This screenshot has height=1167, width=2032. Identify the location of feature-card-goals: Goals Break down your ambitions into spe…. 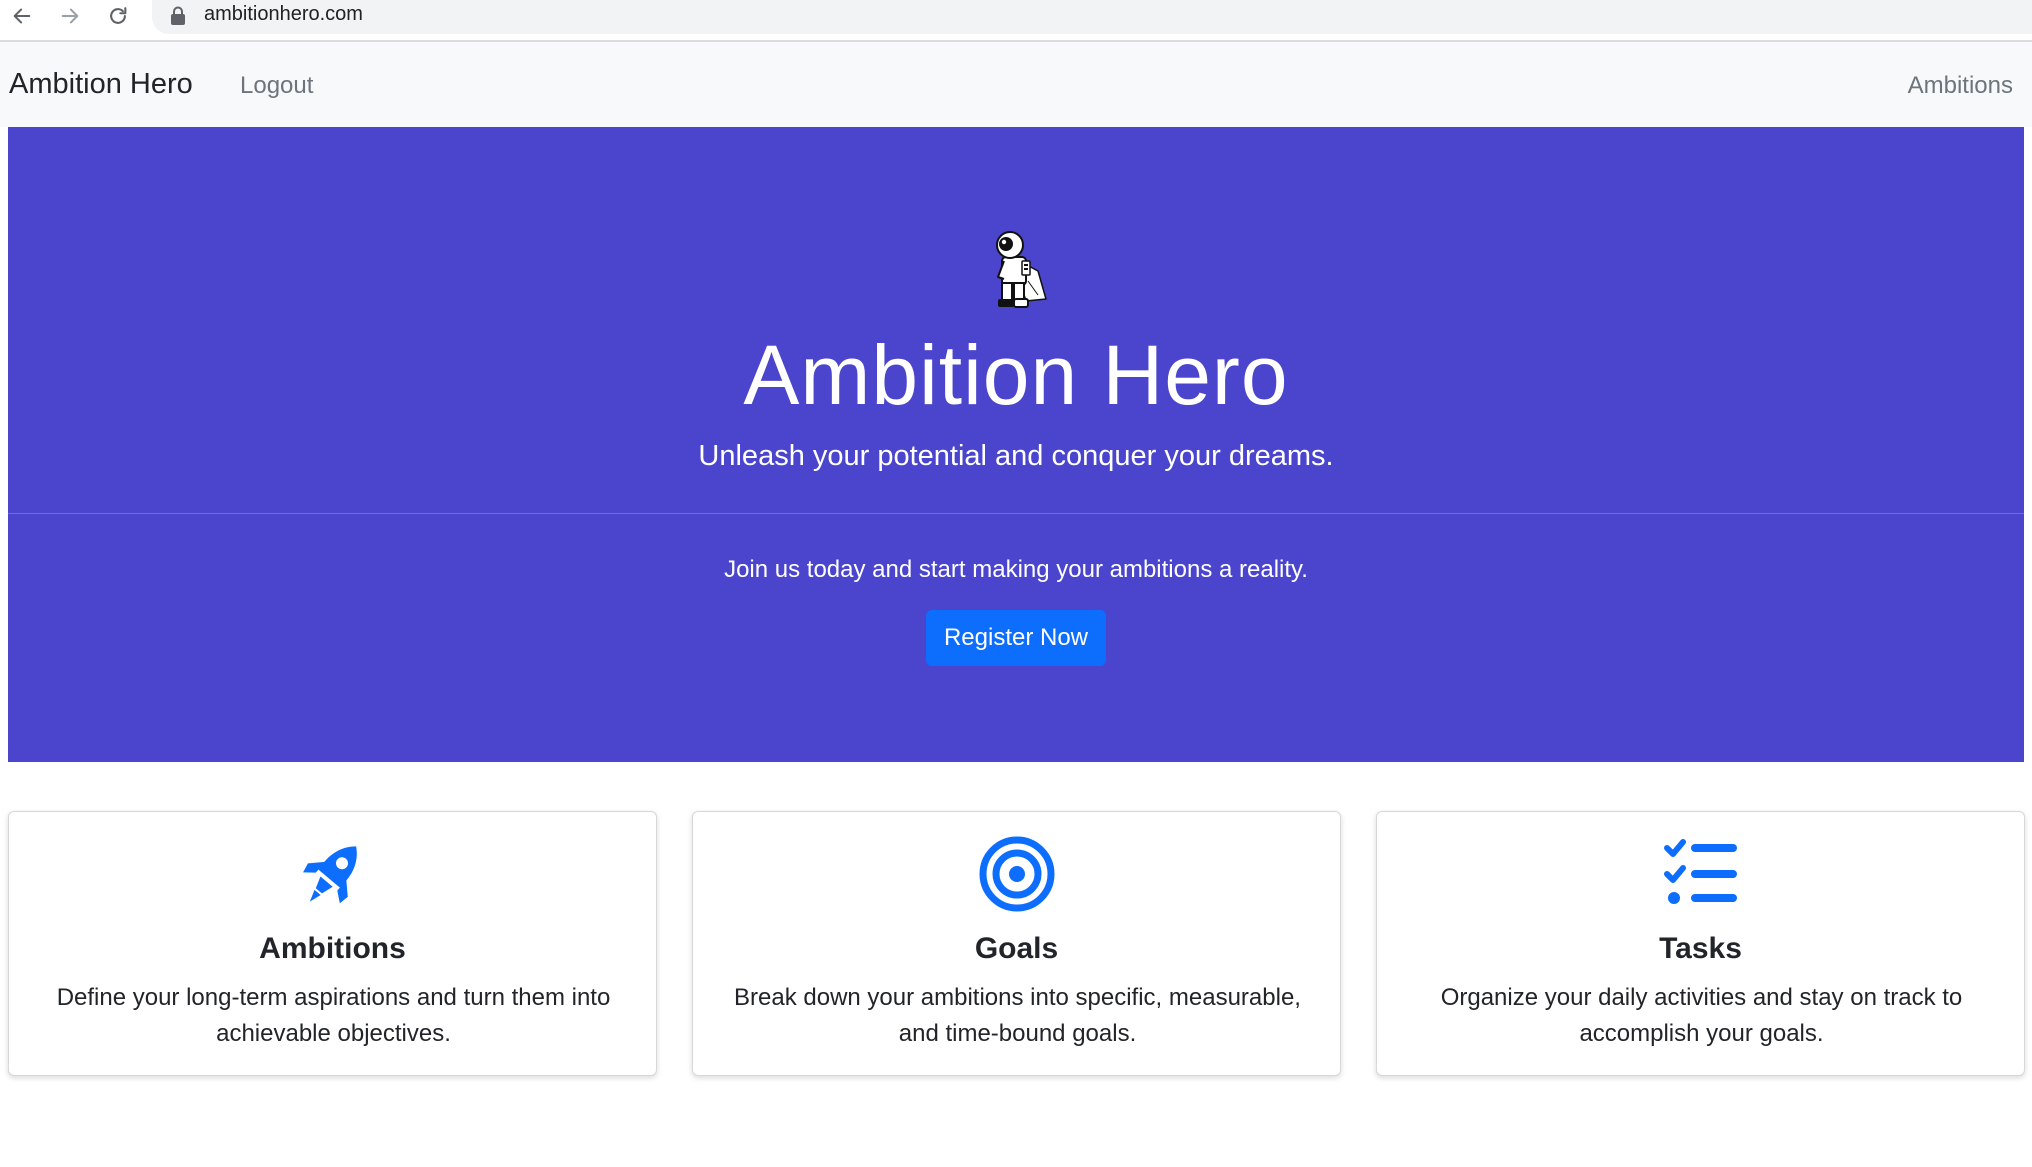
(1016, 943).